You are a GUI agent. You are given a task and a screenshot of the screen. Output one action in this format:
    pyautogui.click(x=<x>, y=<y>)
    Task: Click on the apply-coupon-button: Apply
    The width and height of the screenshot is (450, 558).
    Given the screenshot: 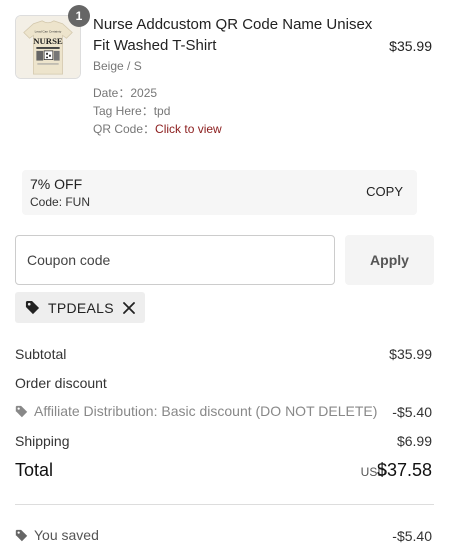 What is the action you would take?
    pyautogui.click(x=389, y=260)
    